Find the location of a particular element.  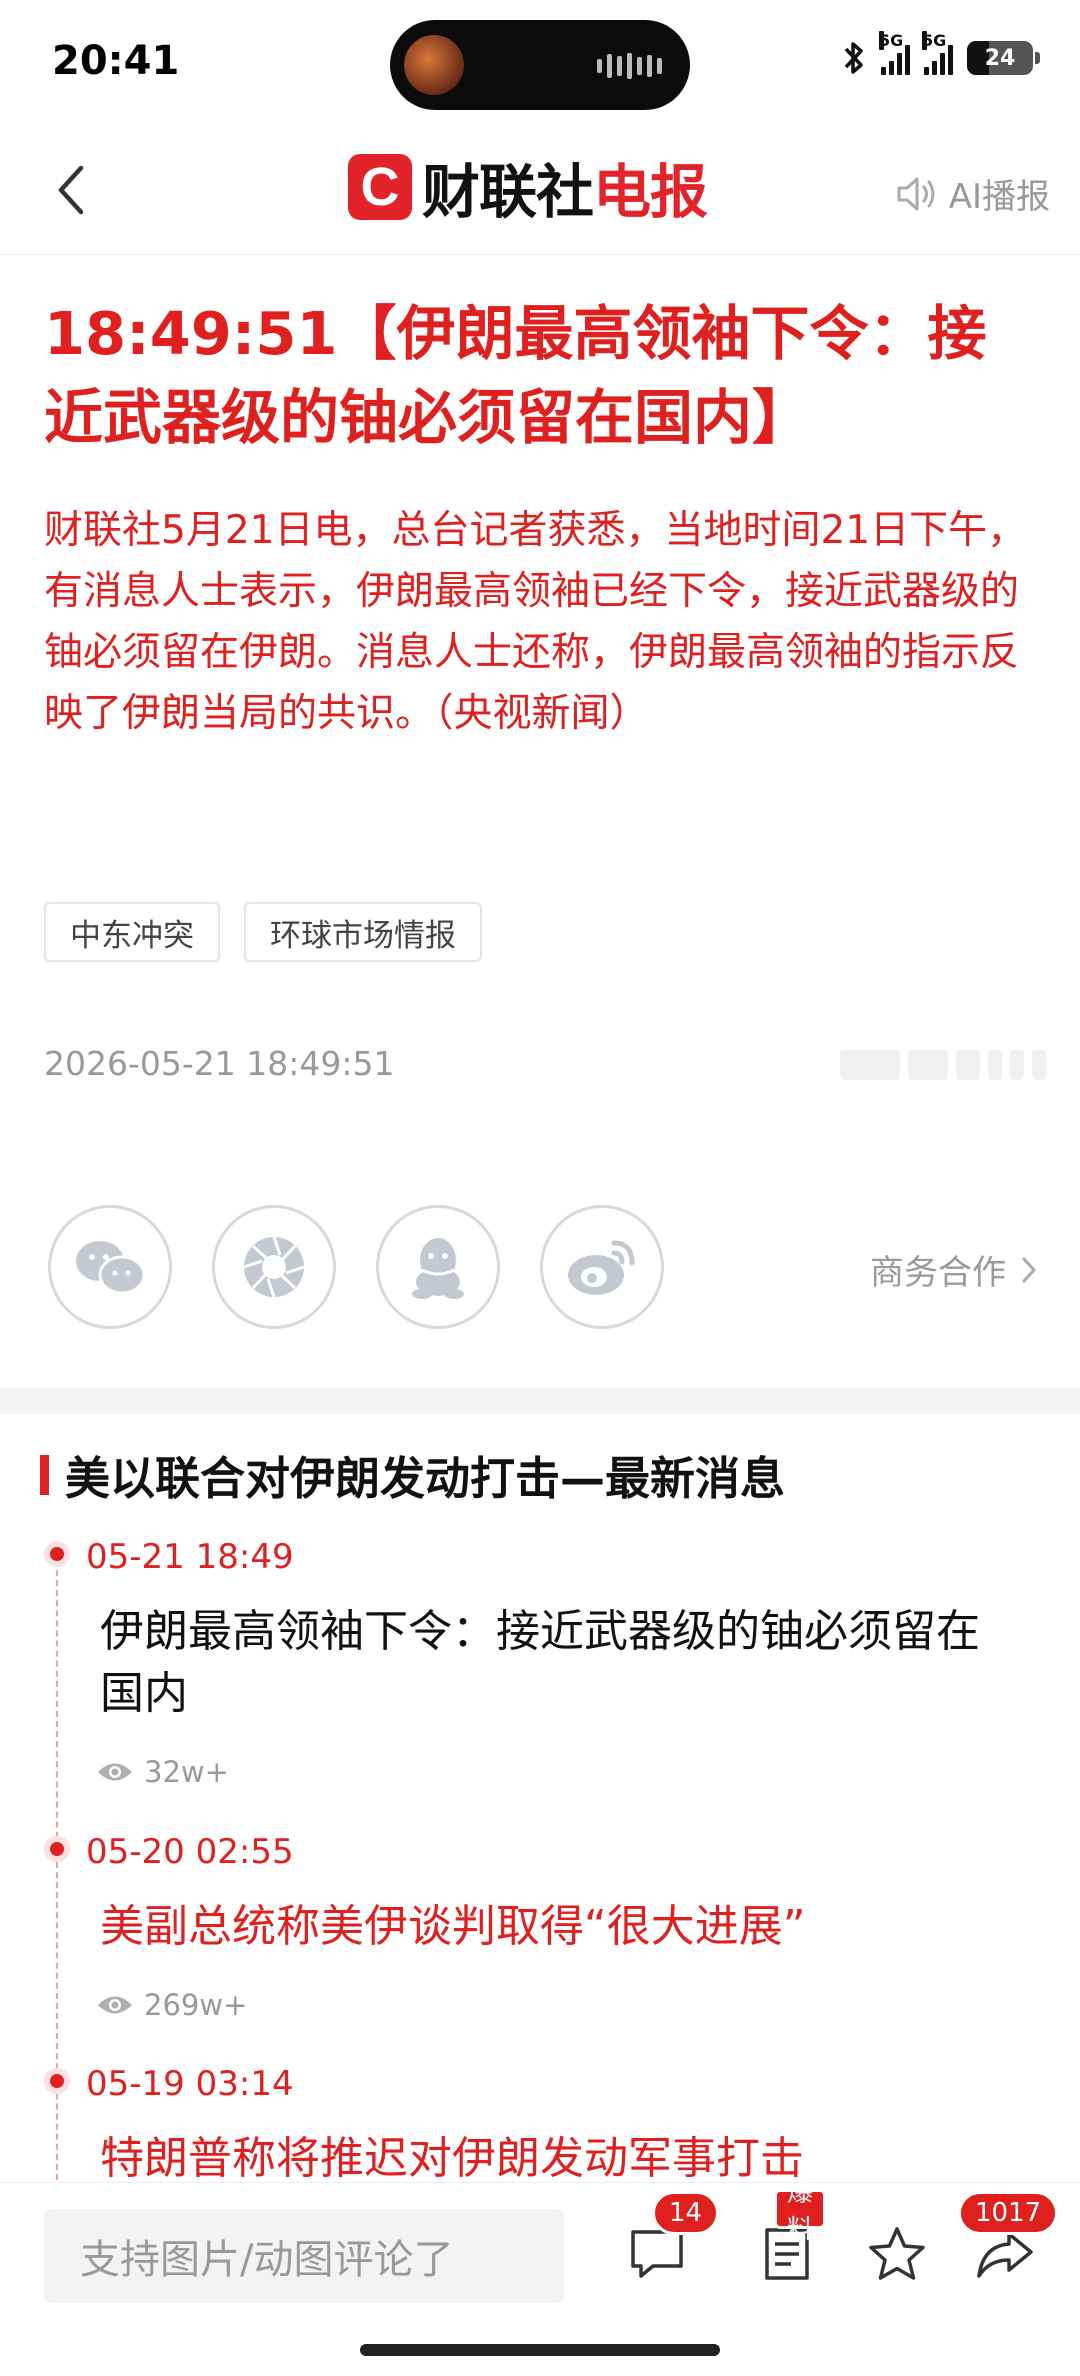

share-arrow-icon is located at coordinates (1005, 2255).